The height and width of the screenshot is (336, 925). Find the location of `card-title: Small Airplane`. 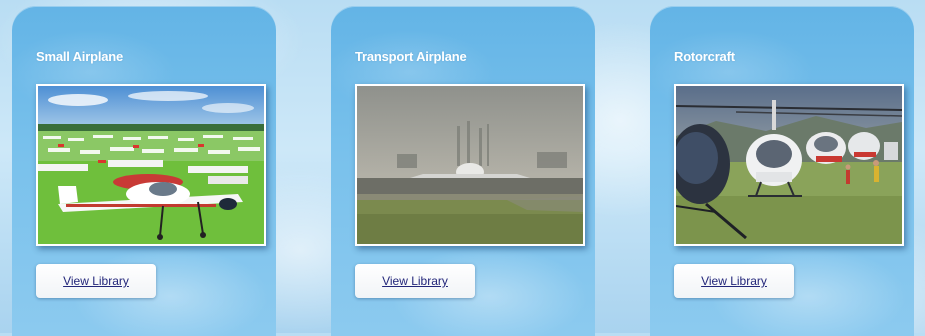

card-title: Small Airplane is located at coordinates (80, 56).